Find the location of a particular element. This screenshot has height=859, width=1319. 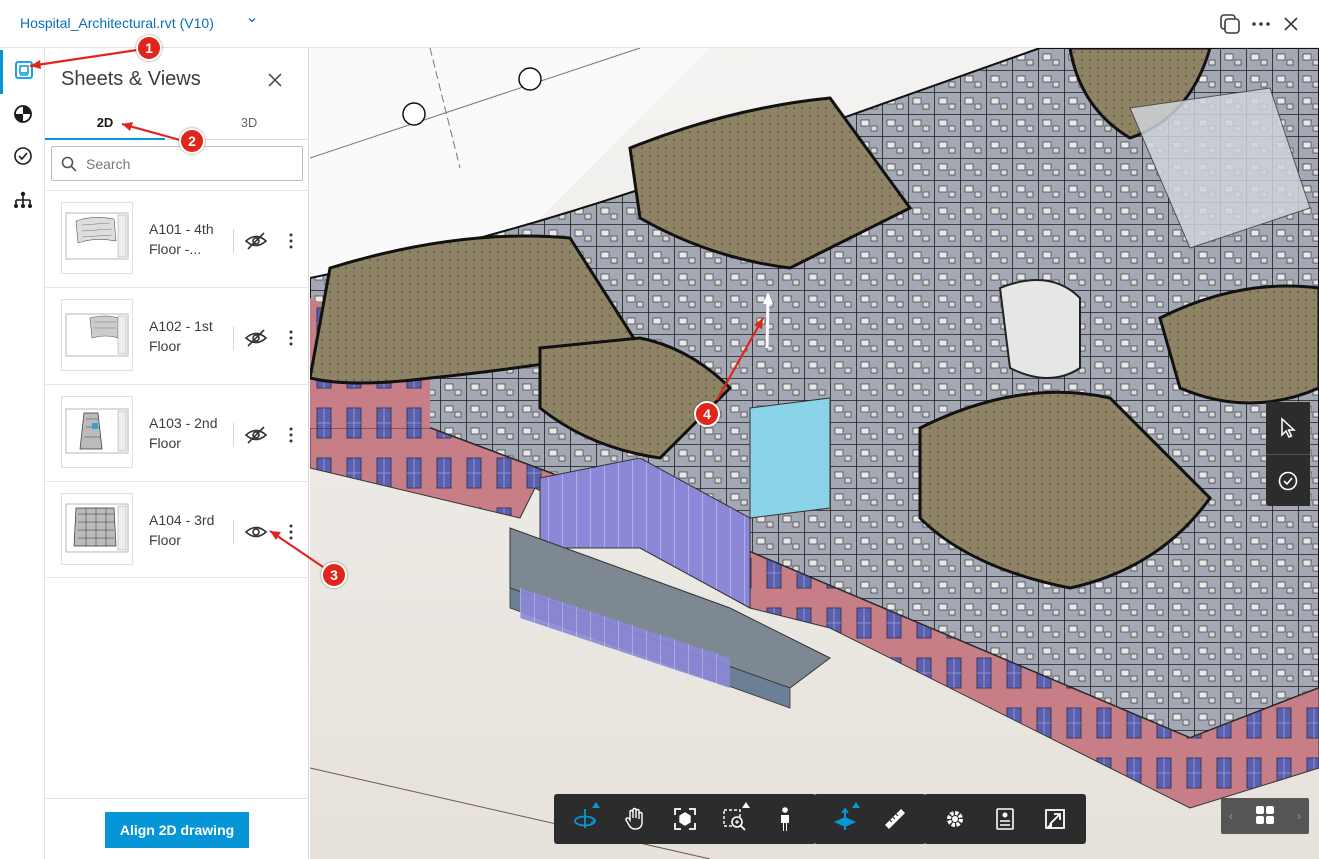

issues-icon is located at coordinates (23, 158).